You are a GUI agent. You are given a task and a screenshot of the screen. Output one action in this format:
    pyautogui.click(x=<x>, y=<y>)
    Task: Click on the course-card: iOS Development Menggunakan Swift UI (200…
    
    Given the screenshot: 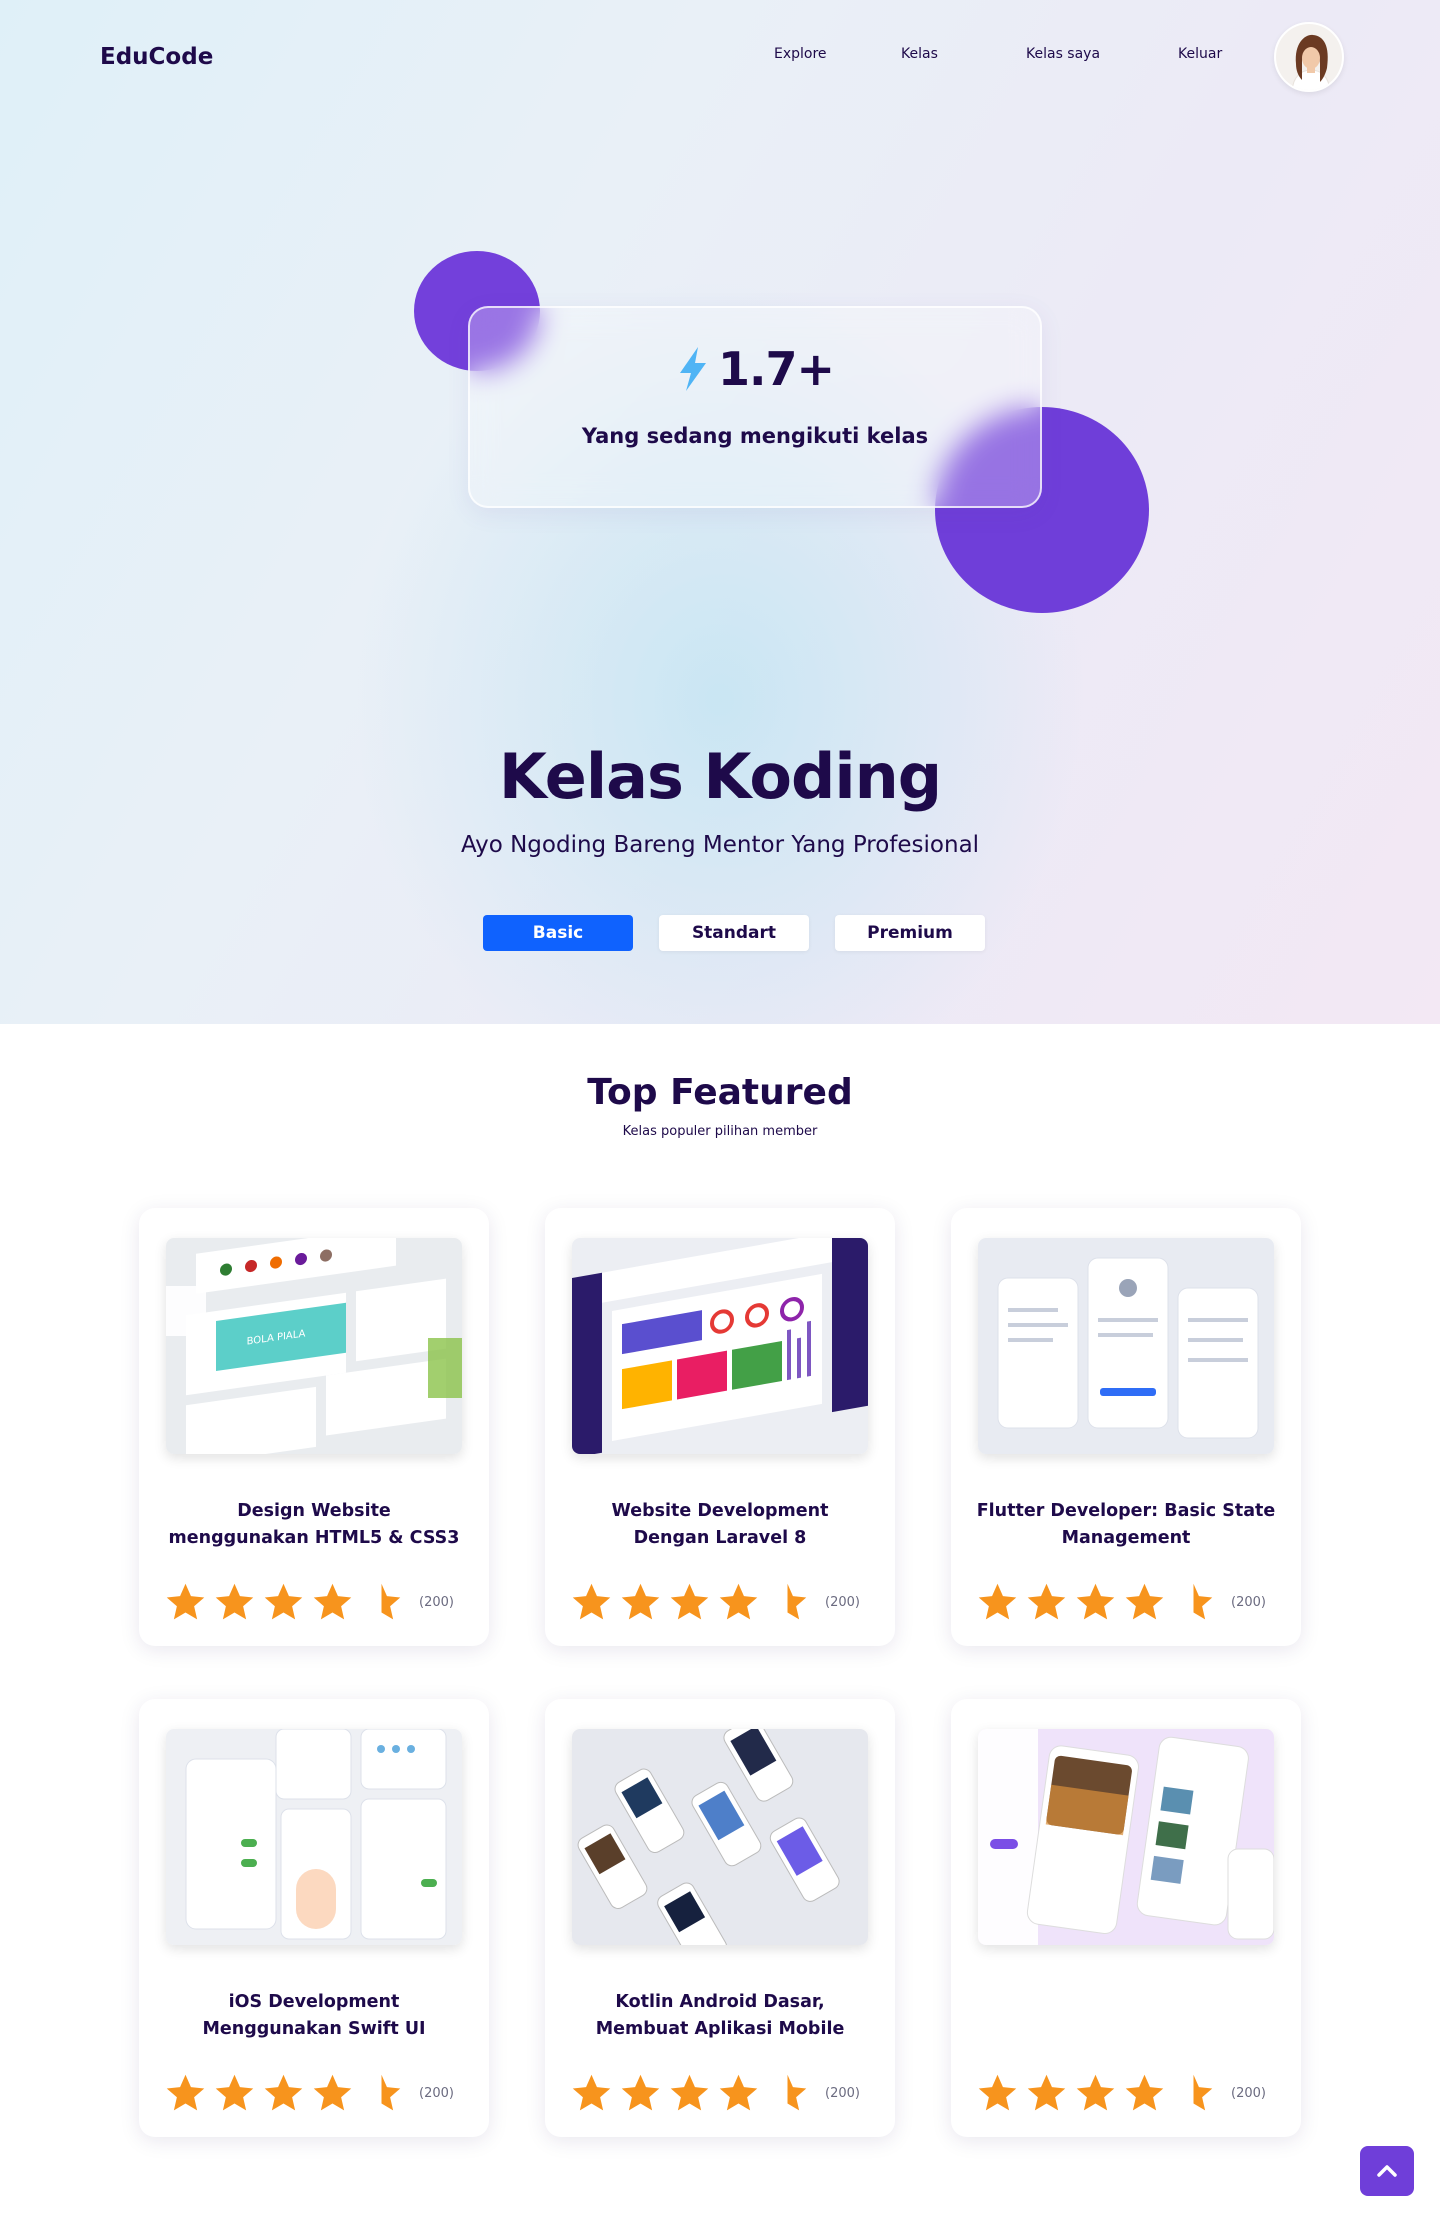 What is the action you would take?
    pyautogui.click(x=314, y=1918)
    